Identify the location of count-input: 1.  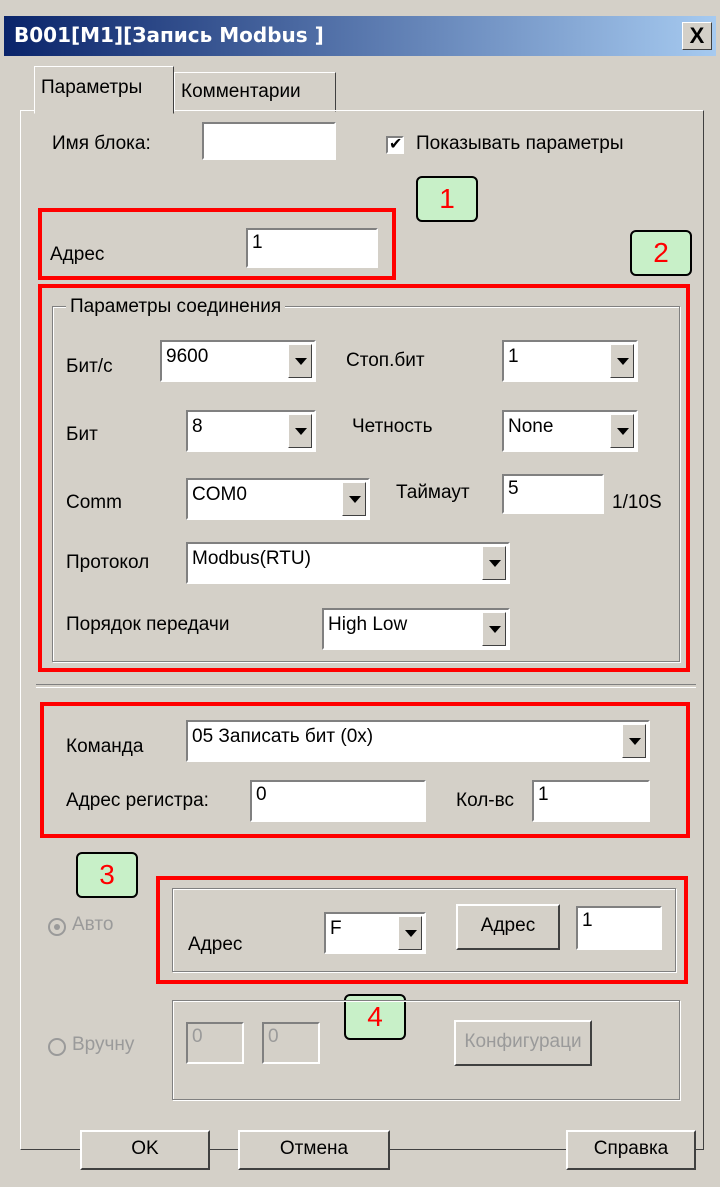
(591, 801).